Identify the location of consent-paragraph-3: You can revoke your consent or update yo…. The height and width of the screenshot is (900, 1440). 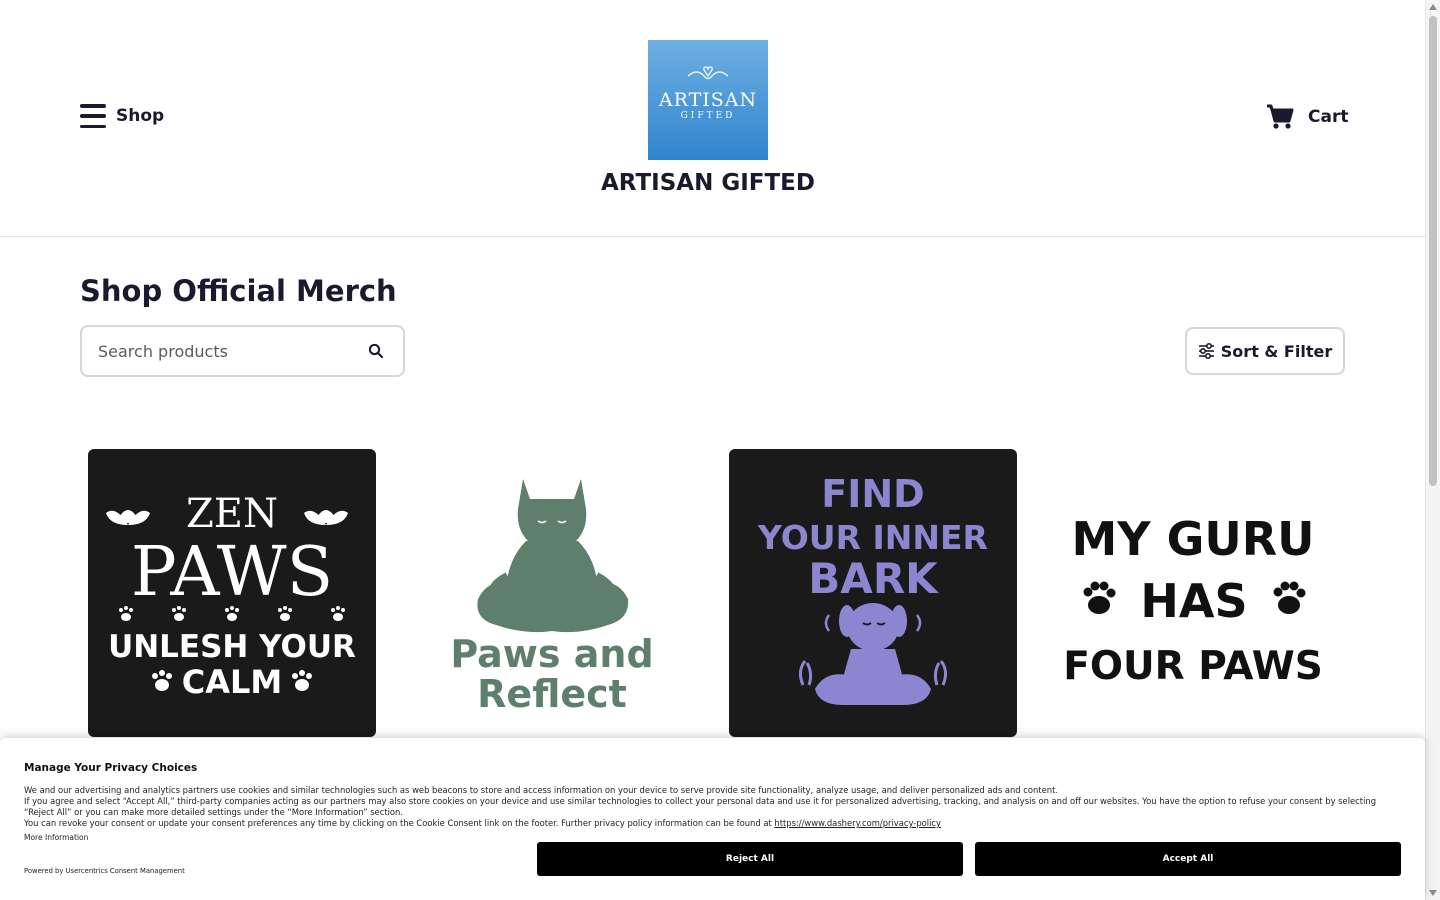
(714, 823).